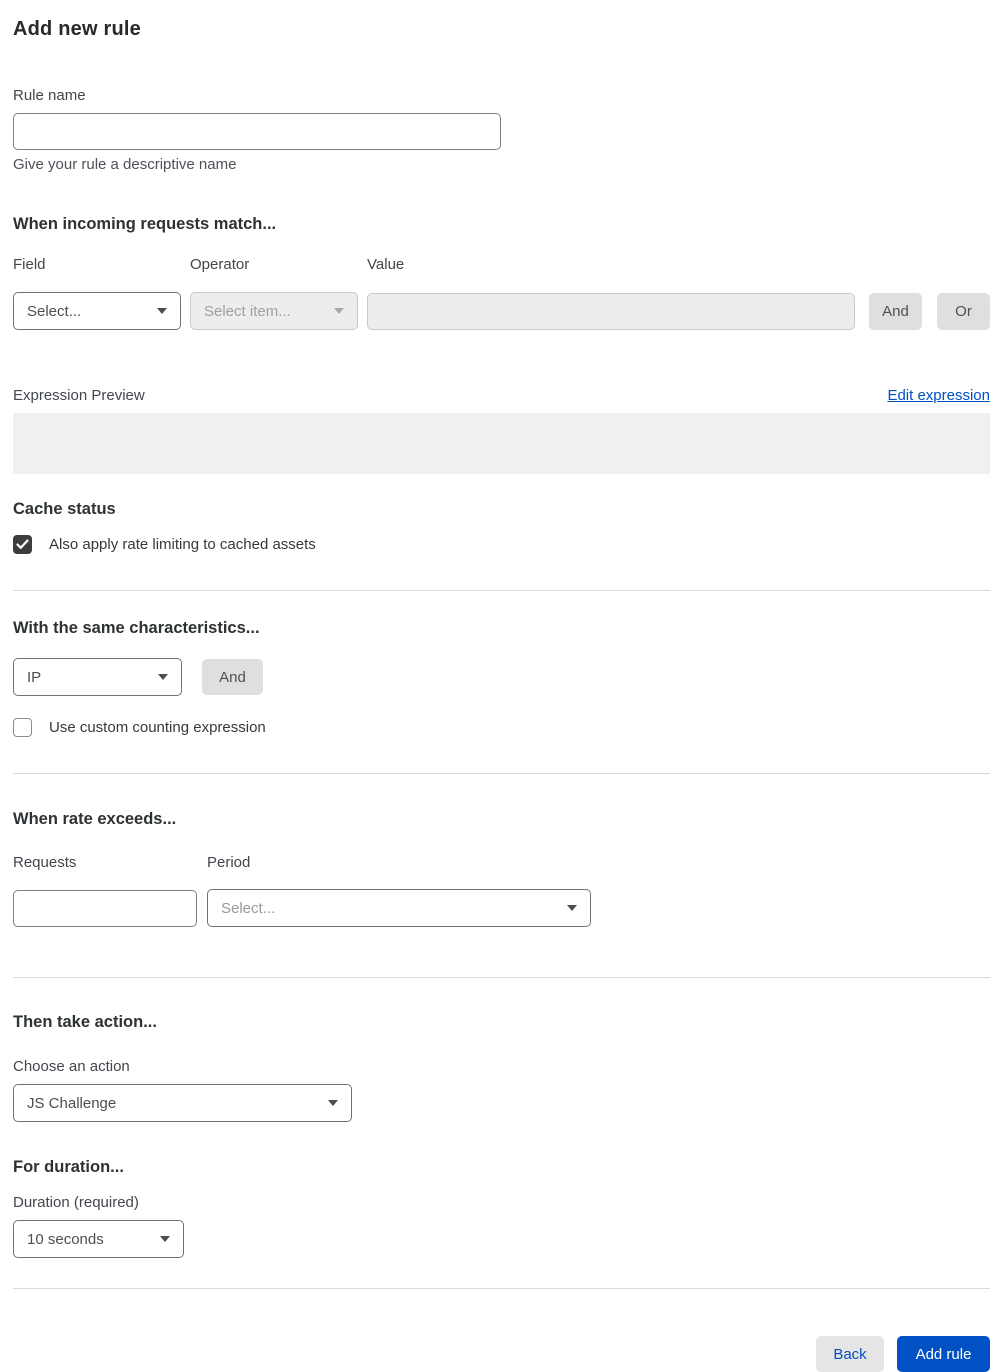  I want to click on add-rule-button: Add rule, so click(943, 1354).